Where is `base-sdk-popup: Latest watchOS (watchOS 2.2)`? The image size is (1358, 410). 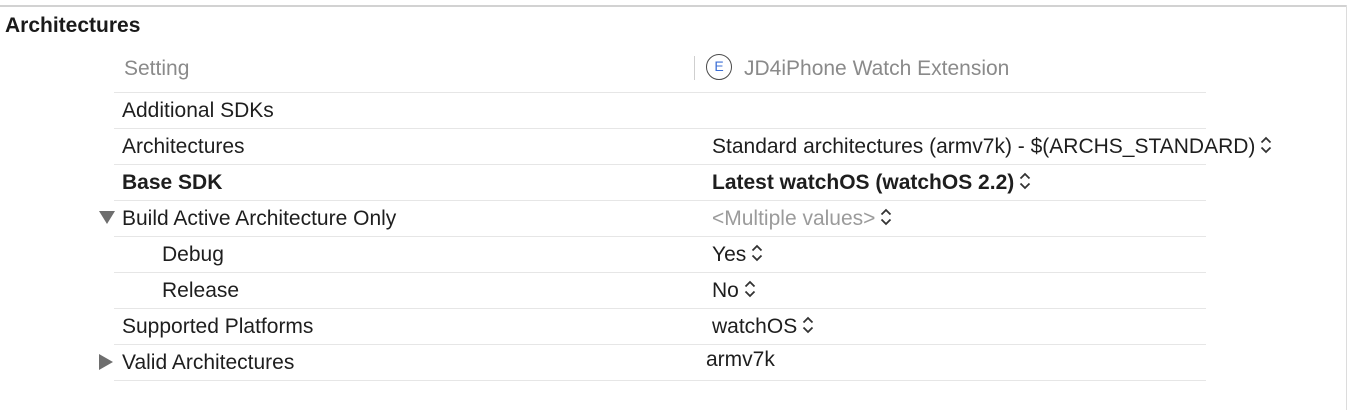 base-sdk-popup: Latest watchOS (watchOS 2.2) is located at coordinates (871, 183).